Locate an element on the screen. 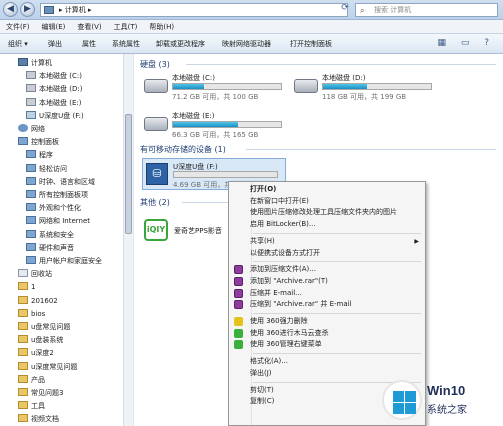 The height and width of the screenshot is (426, 503). nav-item-label: u深度常见问题 is located at coordinates (54, 366).